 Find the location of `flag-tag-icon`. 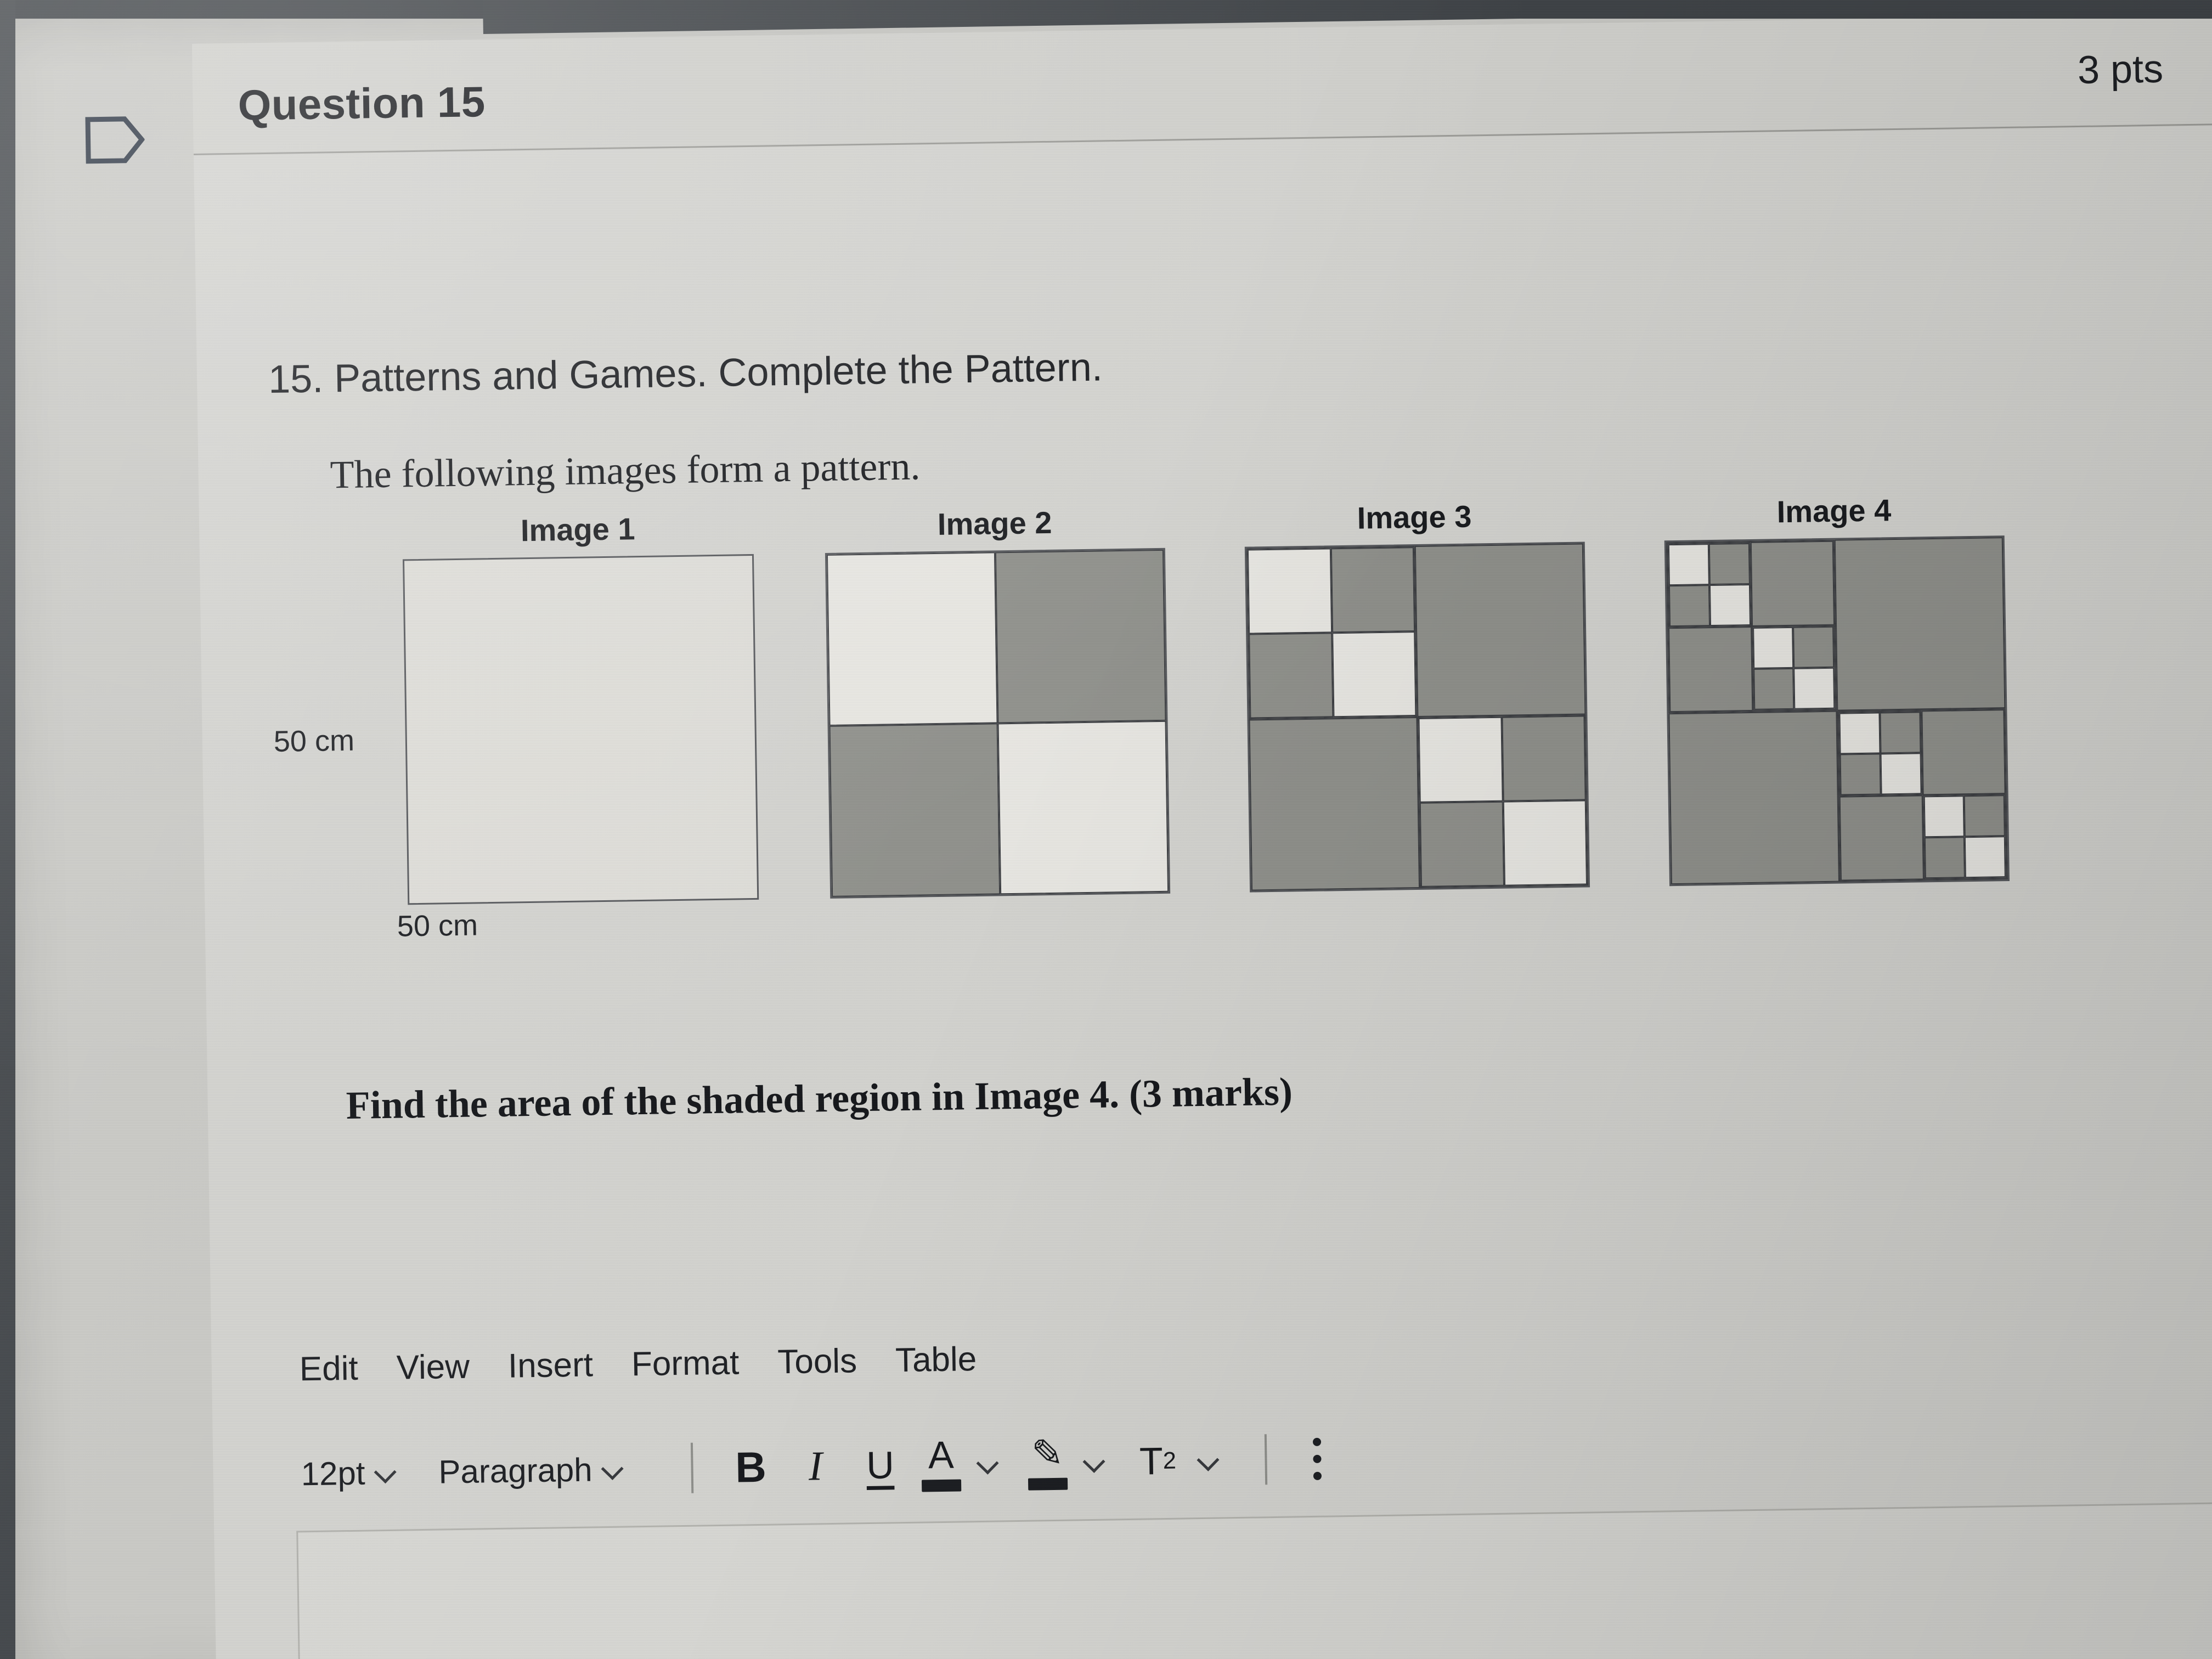

flag-tag-icon is located at coordinates (115, 140).